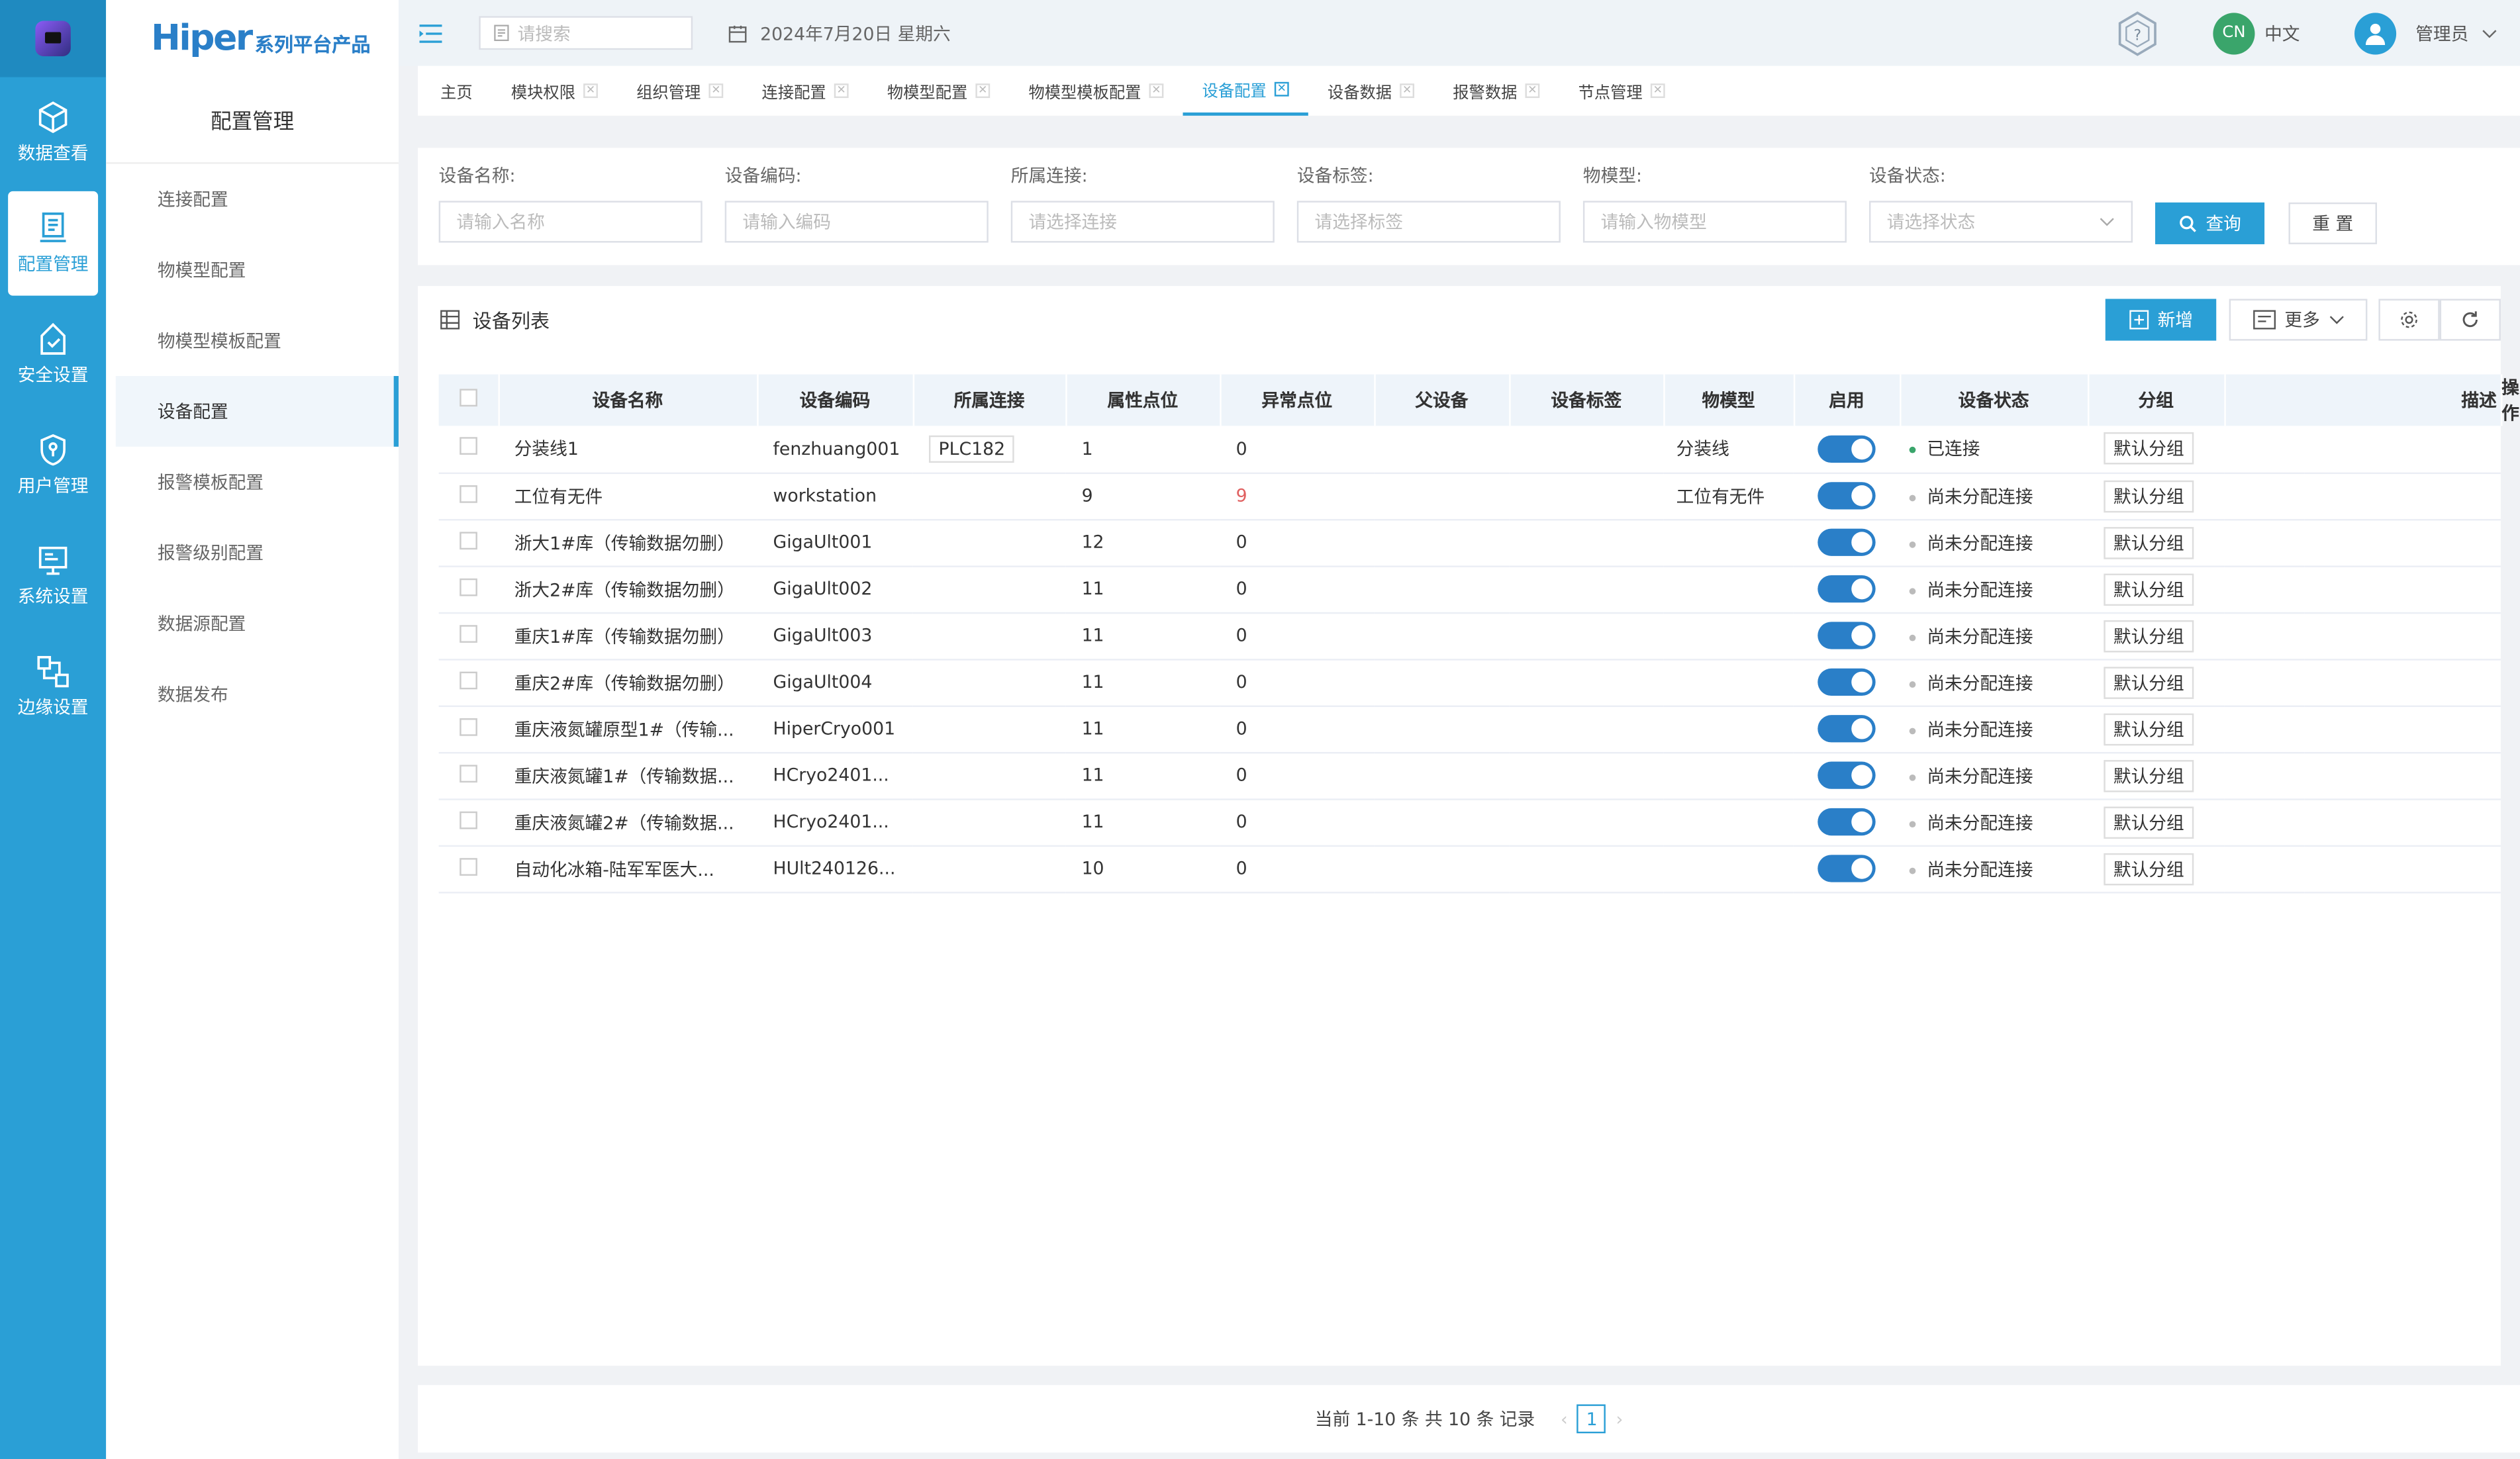  What do you see at coordinates (1564, 1420) in the screenshot?
I see `prev-page-icon: ‹` at bounding box center [1564, 1420].